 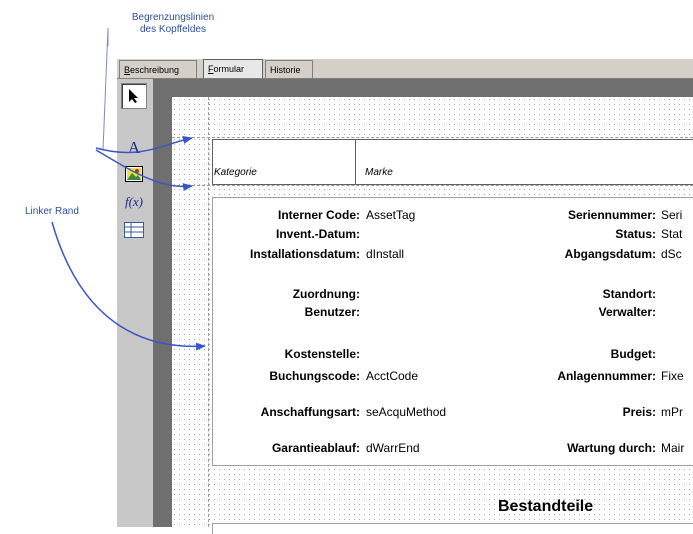 I want to click on header-callout-leader-left, so click(x=105, y=89).